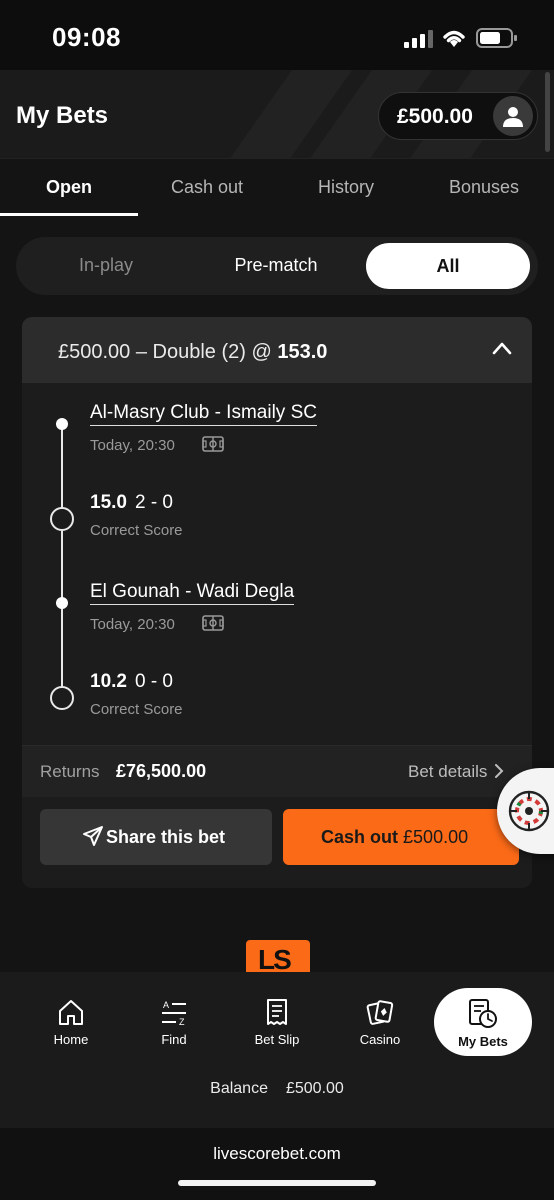  Describe the element at coordinates (454, 38) in the screenshot. I see `wifi-icon` at that location.